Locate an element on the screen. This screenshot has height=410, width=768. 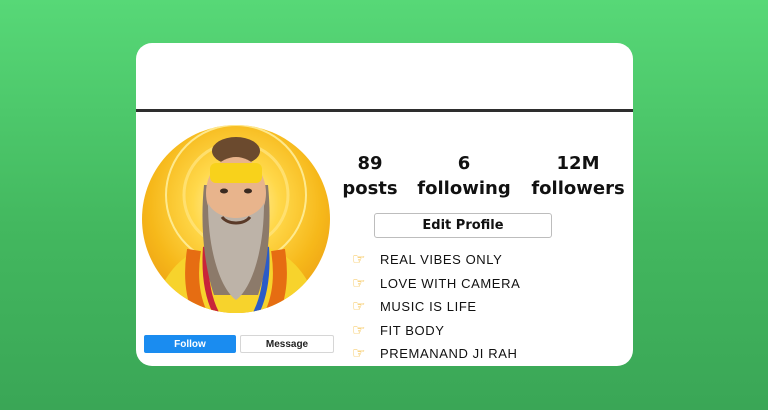
bio-text: LOVE WITH CAMERA is located at coordinates (450, 283).